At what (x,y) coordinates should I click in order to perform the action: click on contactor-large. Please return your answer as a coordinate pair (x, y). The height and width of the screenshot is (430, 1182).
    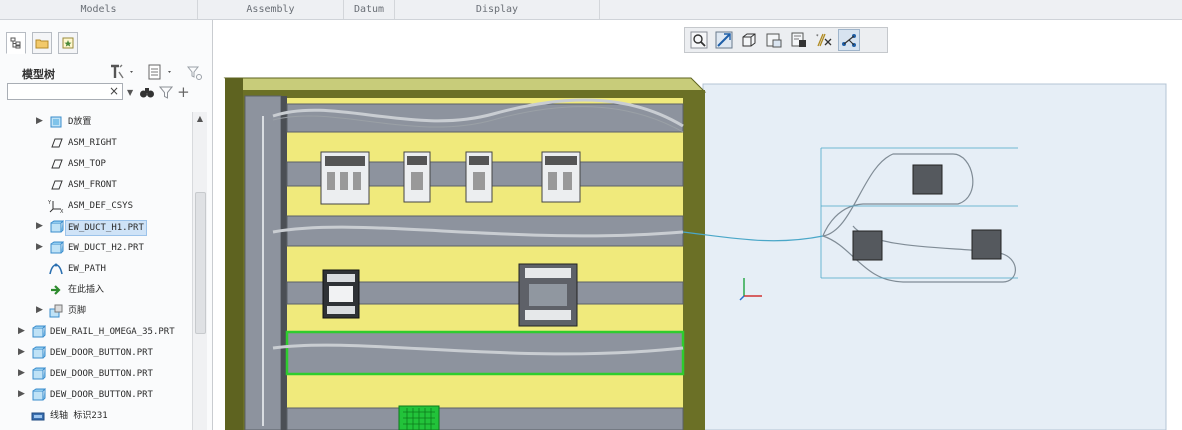
    Looking at the image, I should click on (548, 295).